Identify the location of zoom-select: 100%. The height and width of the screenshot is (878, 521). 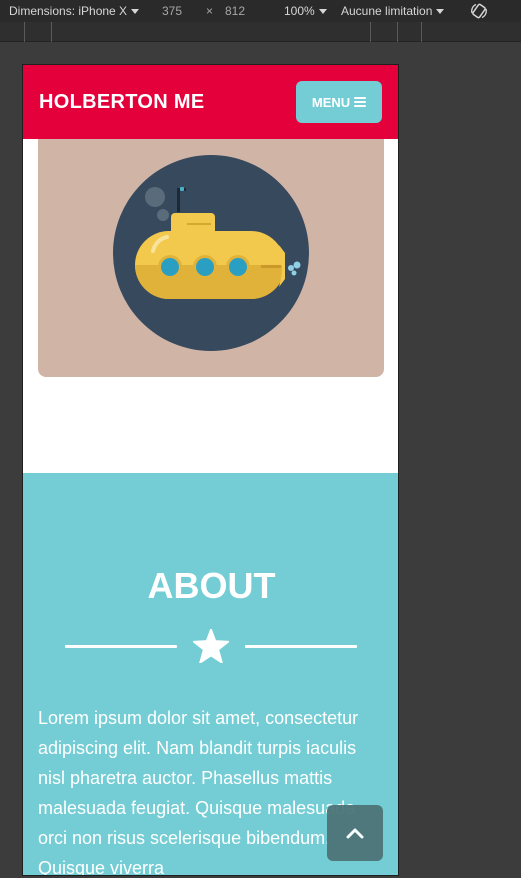
(305, 11).